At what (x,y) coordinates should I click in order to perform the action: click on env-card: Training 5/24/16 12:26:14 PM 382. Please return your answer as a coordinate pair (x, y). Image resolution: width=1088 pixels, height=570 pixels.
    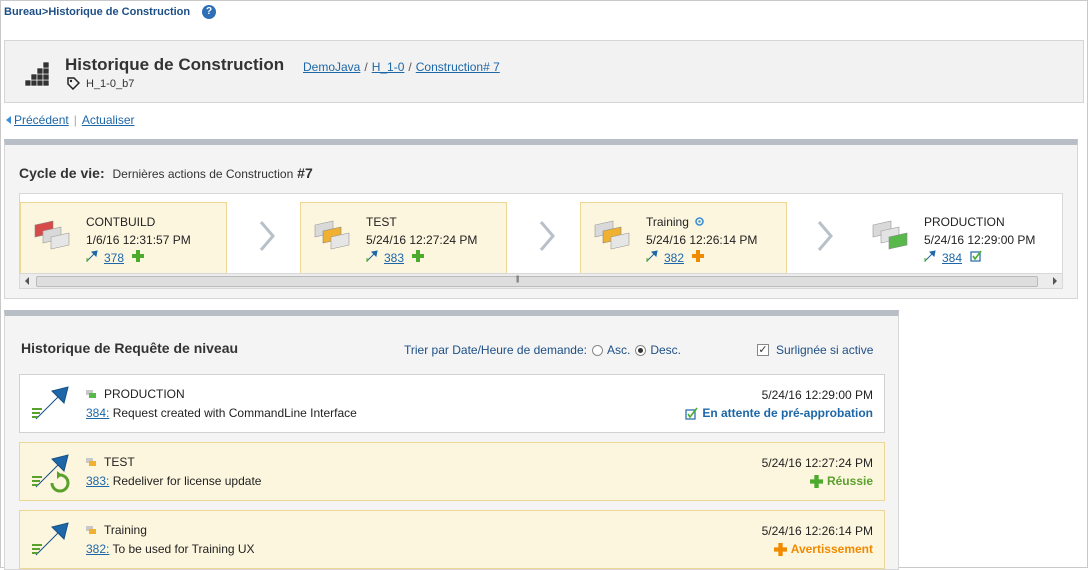
    Looking at the image, I should click on (683, 238).